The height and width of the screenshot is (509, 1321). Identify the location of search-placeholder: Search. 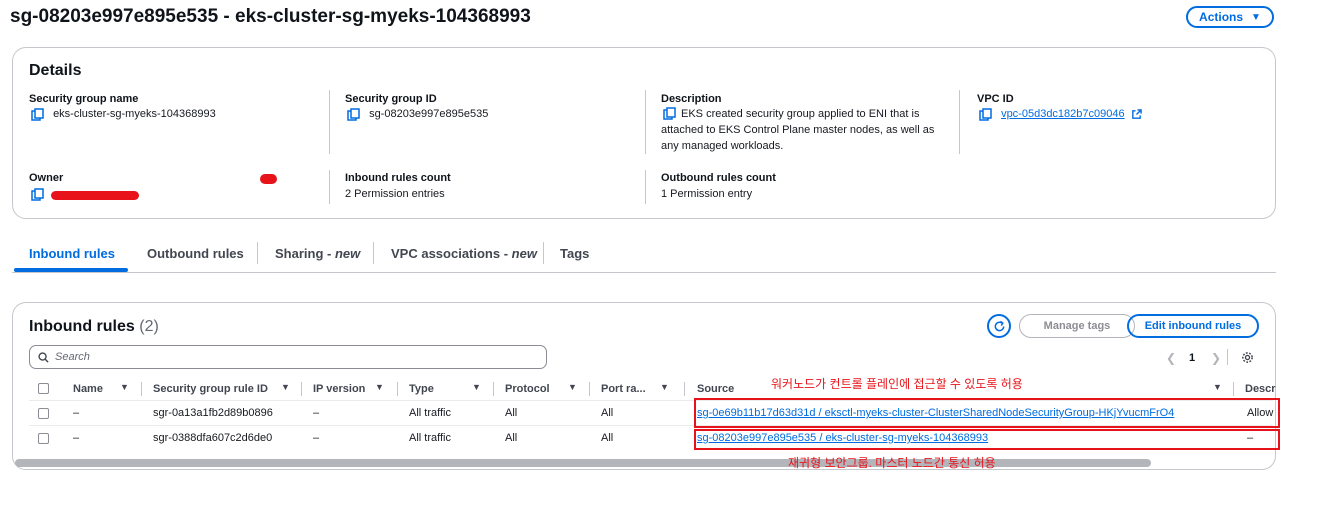
(72, 357).